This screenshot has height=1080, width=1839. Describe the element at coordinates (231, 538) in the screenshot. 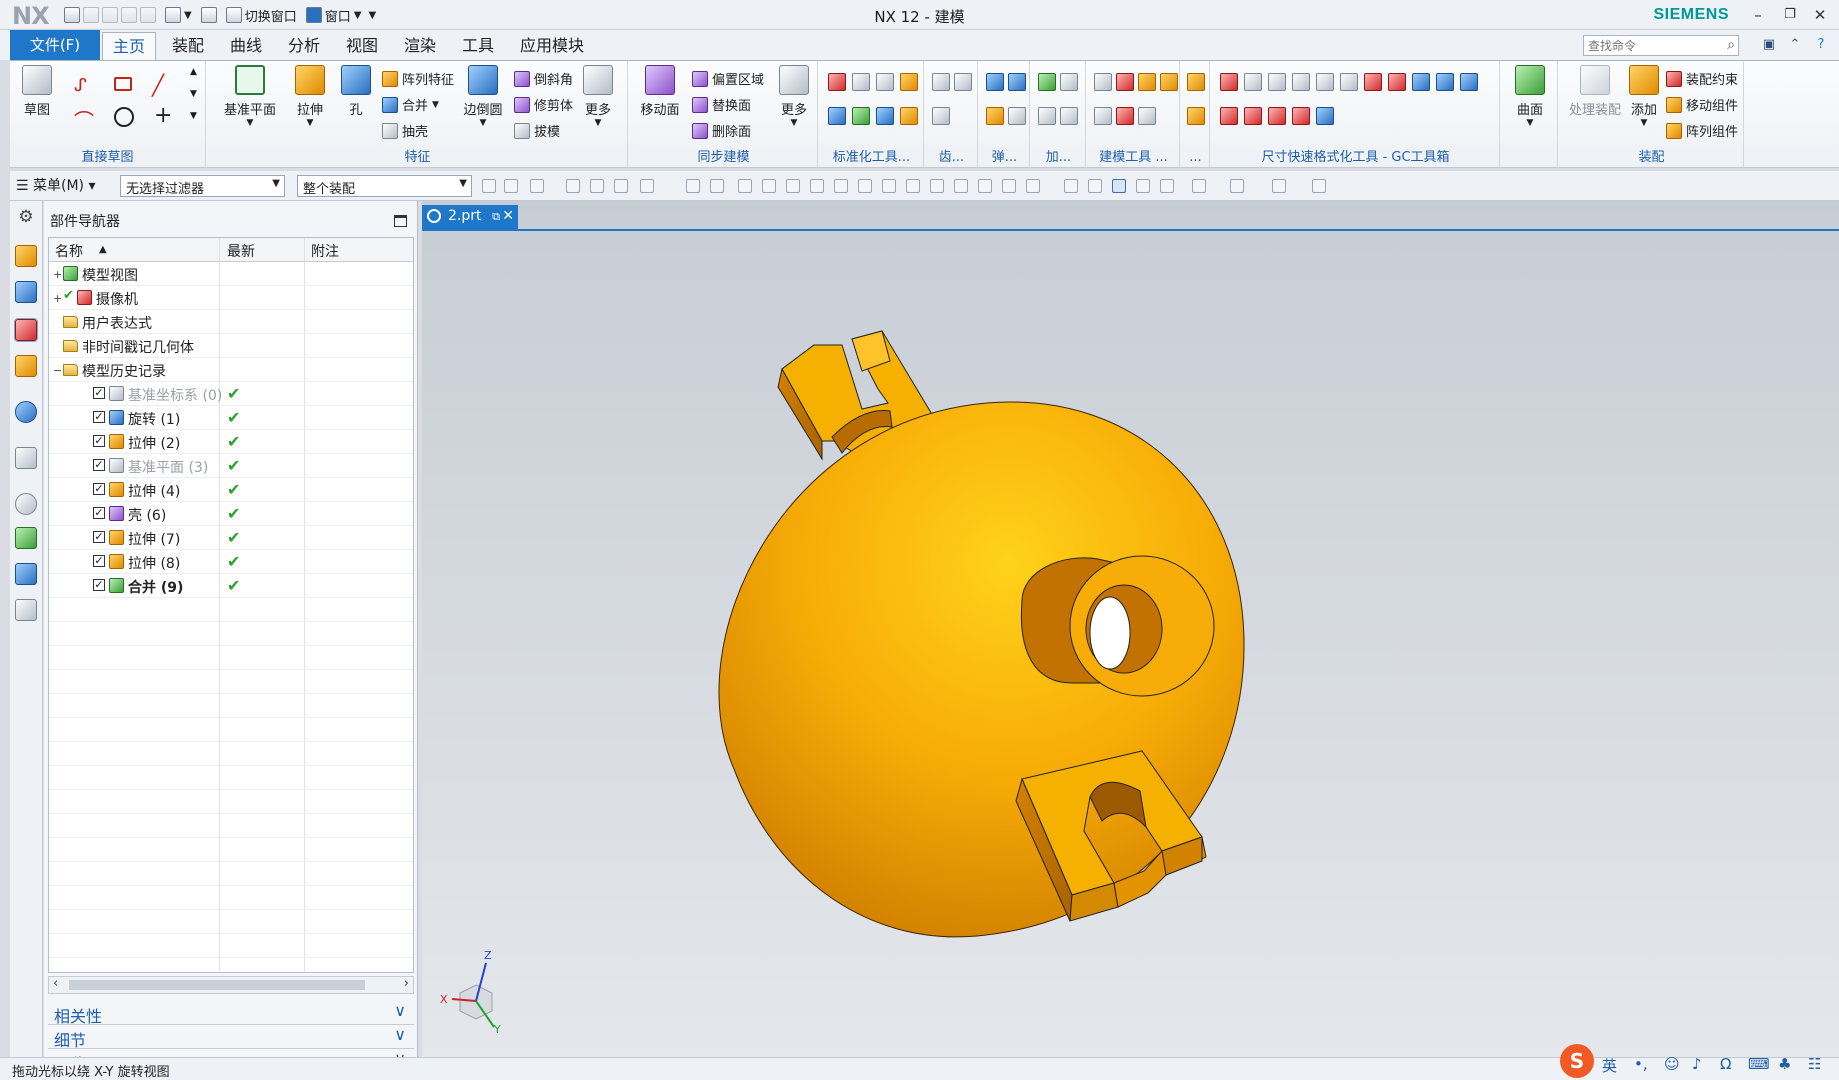

I see `tree-row: ✓ 拉伸 (7) ✔` at that location.